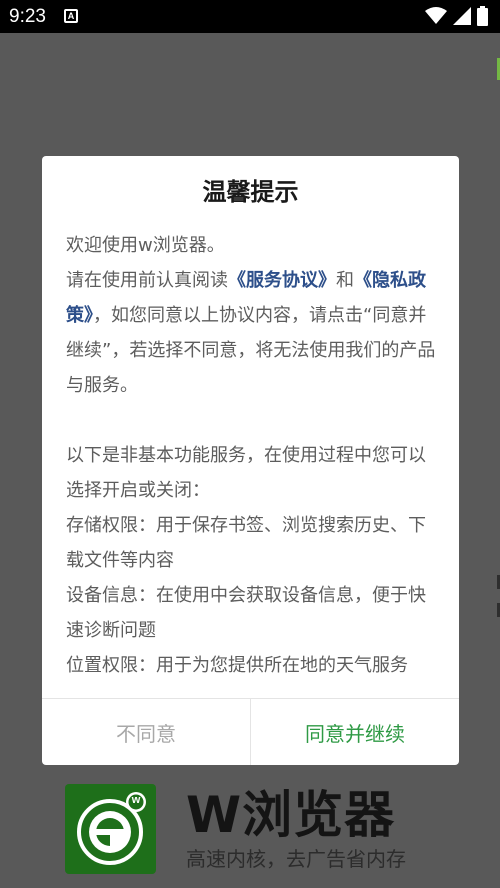  Describe the element at coordinates (436, 15) in the screenshot. I see `wifi-icon` at that location.